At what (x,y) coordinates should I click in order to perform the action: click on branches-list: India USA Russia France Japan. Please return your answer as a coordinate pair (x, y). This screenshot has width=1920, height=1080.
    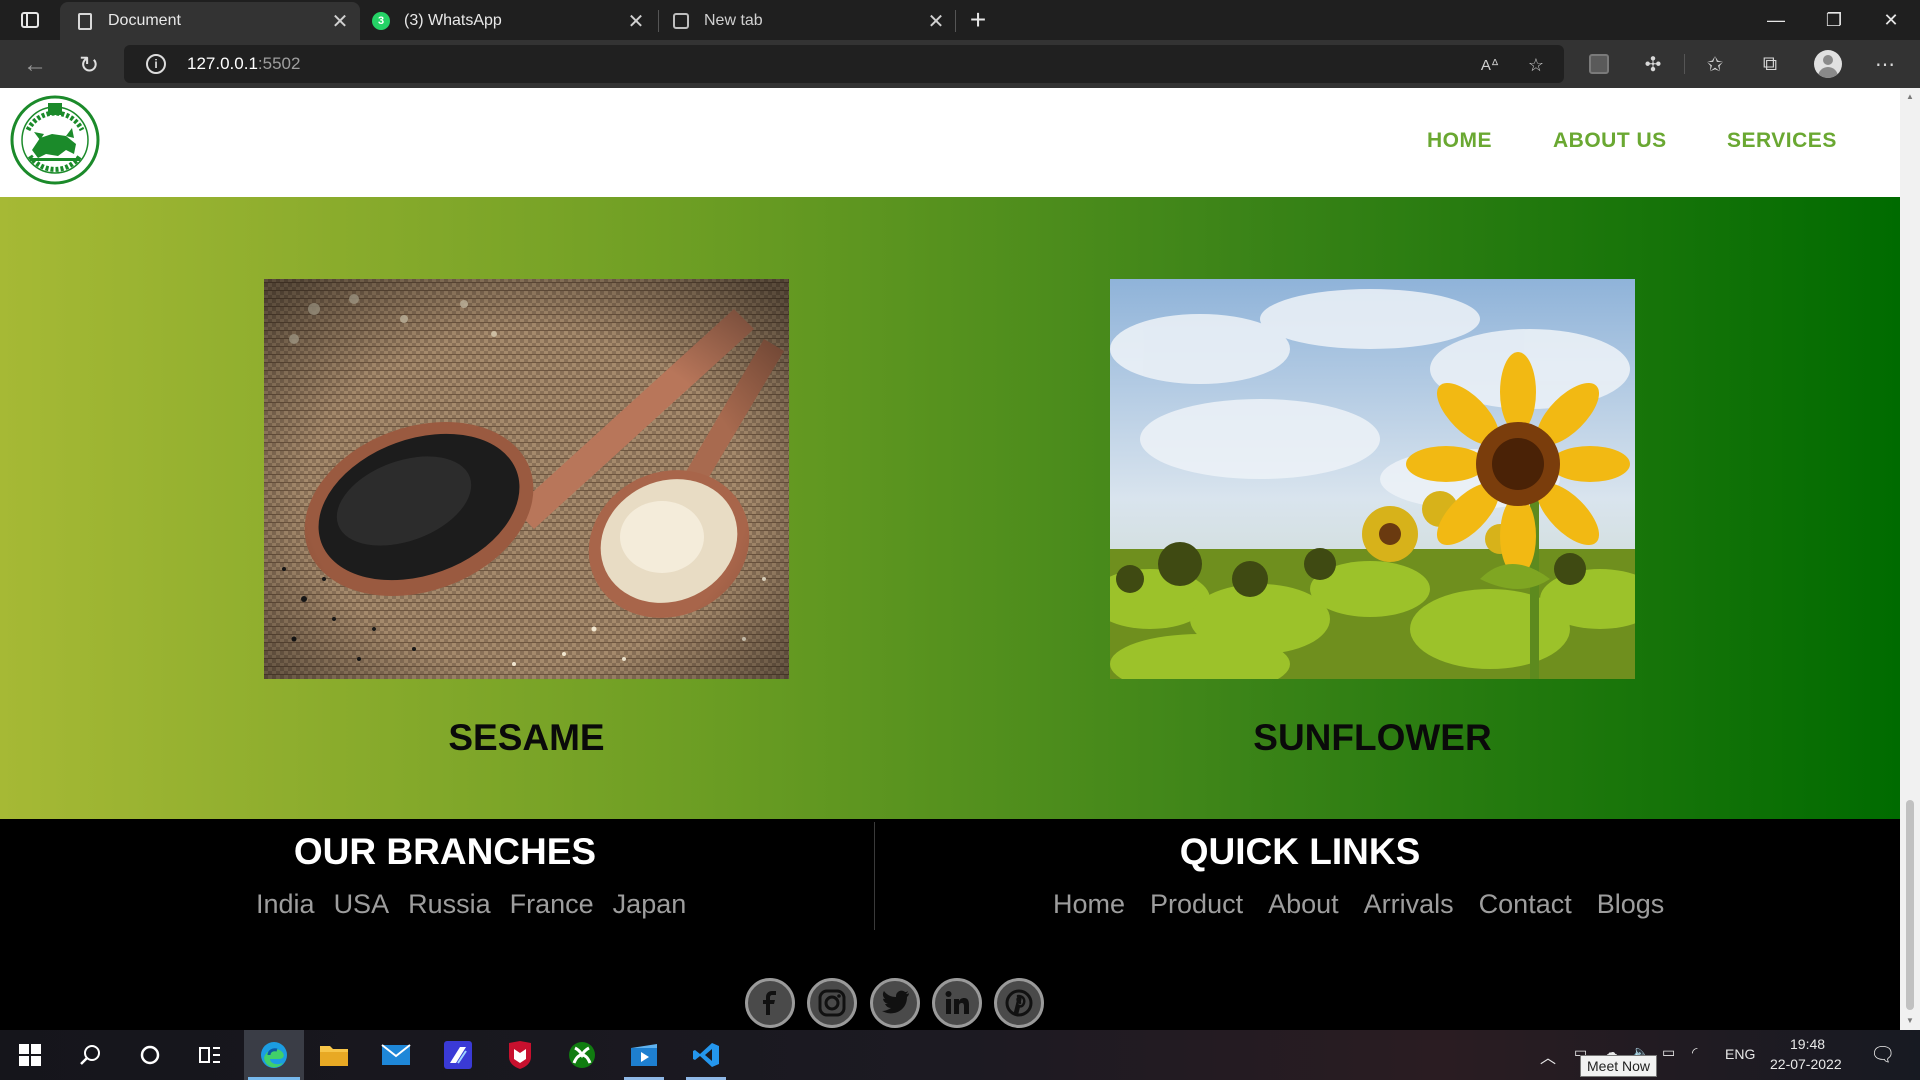
    Looking at the image, I should click on (471, 904).